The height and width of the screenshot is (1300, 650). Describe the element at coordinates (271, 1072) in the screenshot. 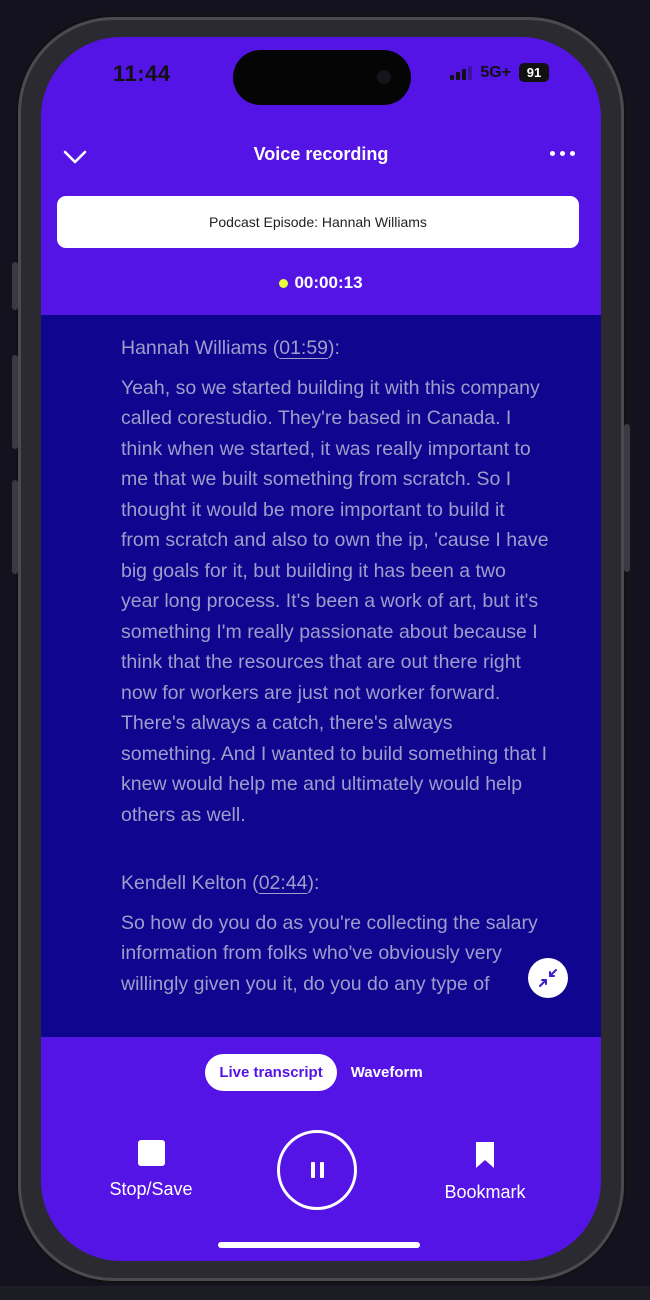

I see `tab-live-transcript: Live transcript` at that location.